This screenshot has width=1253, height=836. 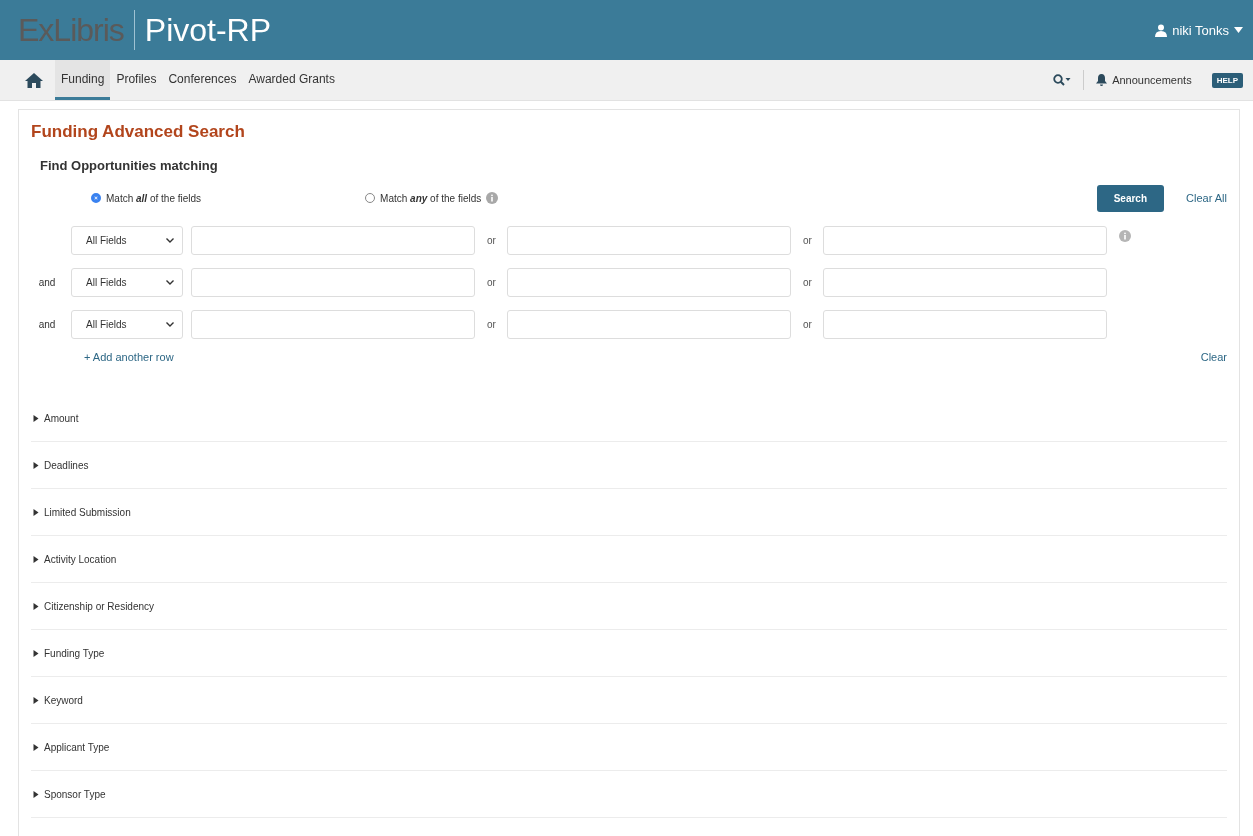 What do you see at coordinates (629, 465) in the screenshot?
I see `collapsible-section: Deadlines` at bounding box center [629, 465].